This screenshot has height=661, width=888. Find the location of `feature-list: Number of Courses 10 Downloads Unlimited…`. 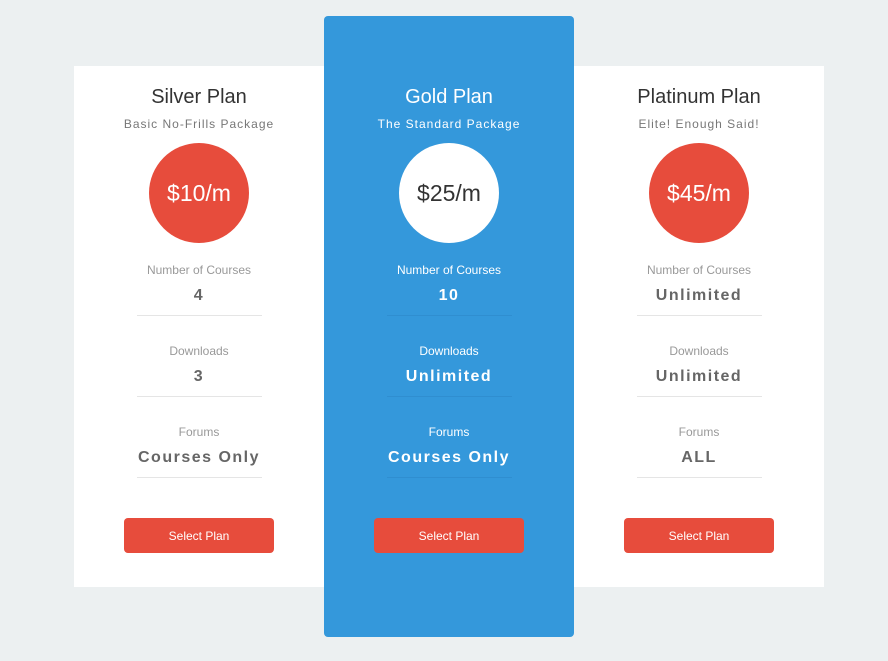

feature-list: Number of Courses 10 Downloads Unlimited… is located at coordinates (449, 370).